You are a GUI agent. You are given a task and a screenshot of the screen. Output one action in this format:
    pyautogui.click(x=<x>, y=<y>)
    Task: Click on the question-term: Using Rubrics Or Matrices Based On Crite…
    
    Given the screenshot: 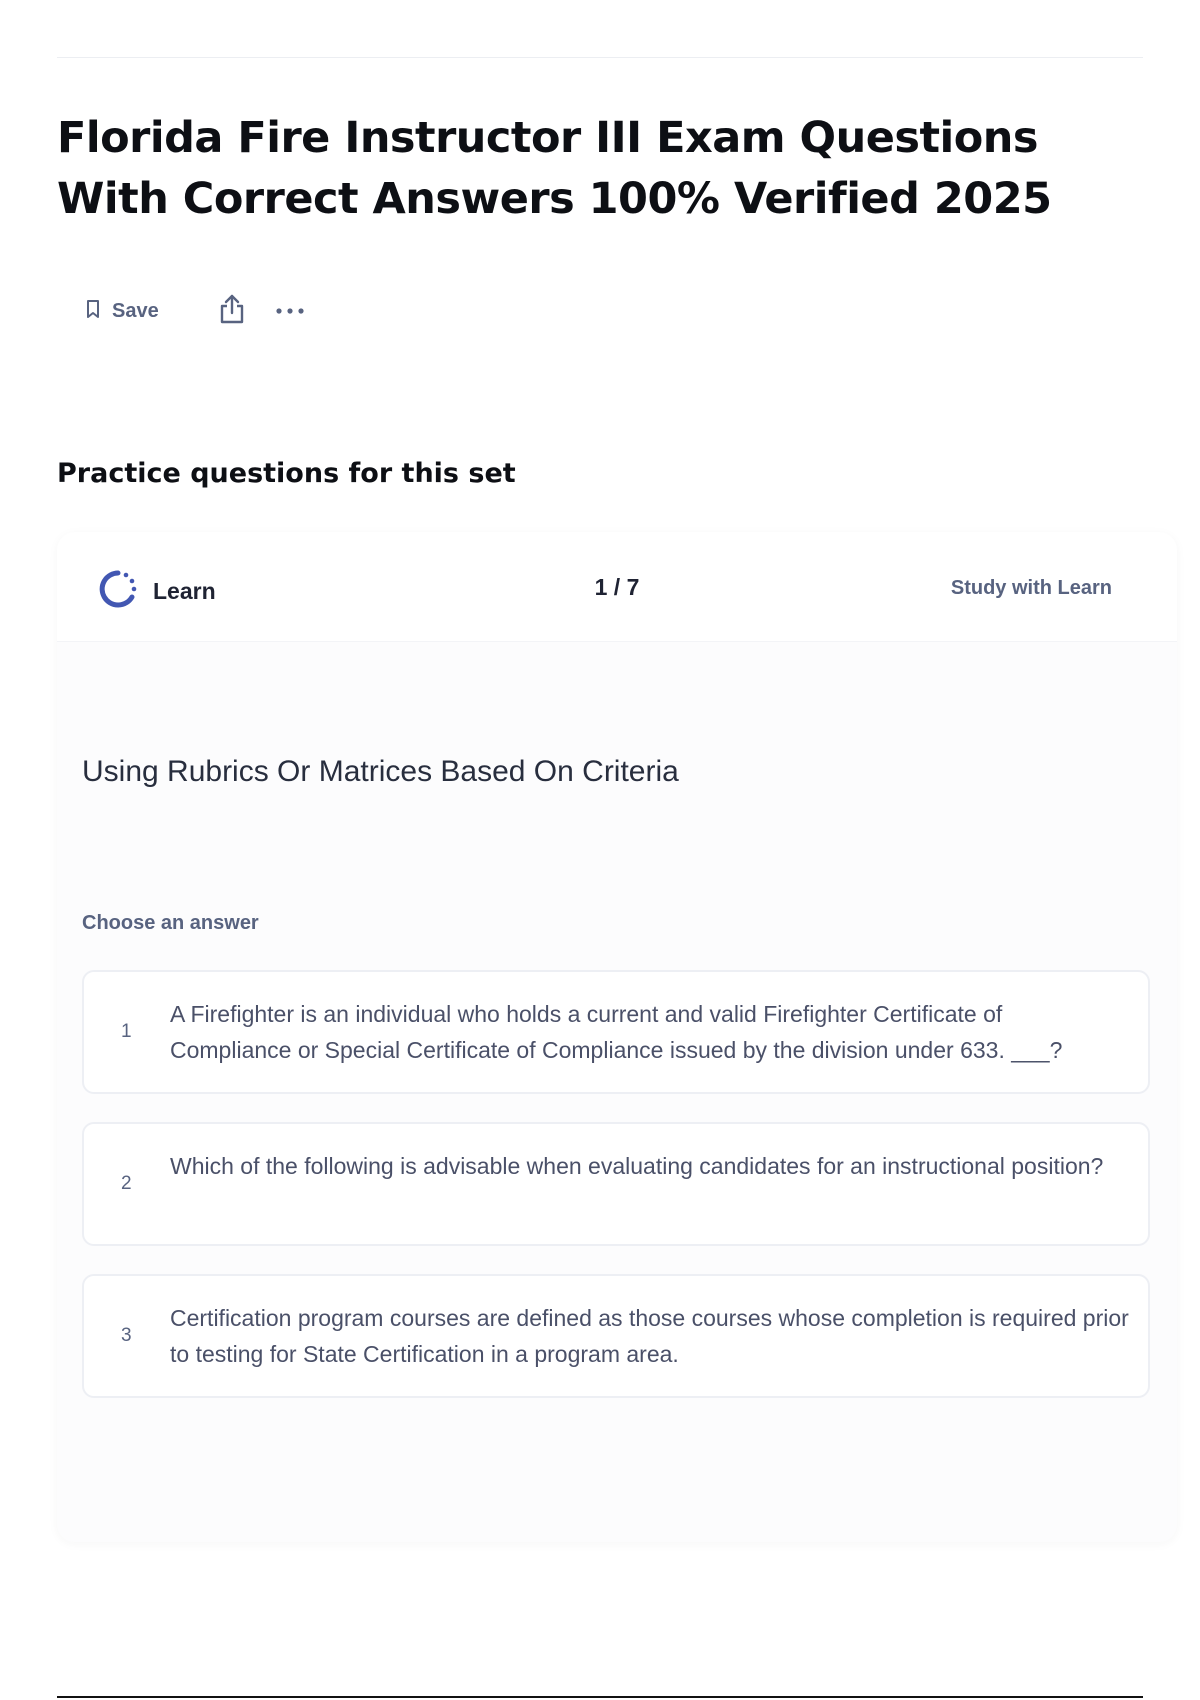 What is the action you would take?
    pyautogui.click(x=380, y=771)
    